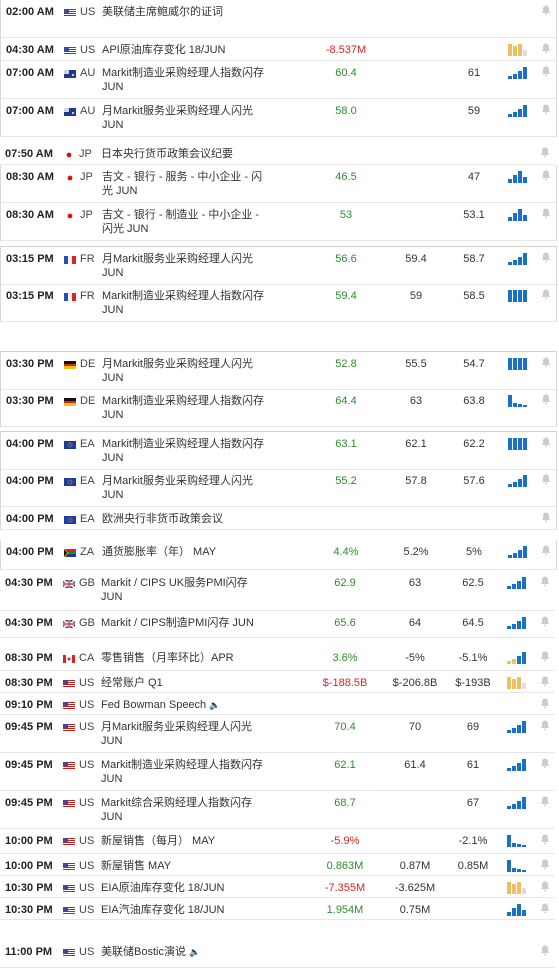 The width and height of the screenshot is (559, 970). I want to click on event-name: 日本央行货币政策会议纪要, so click(186, 154).